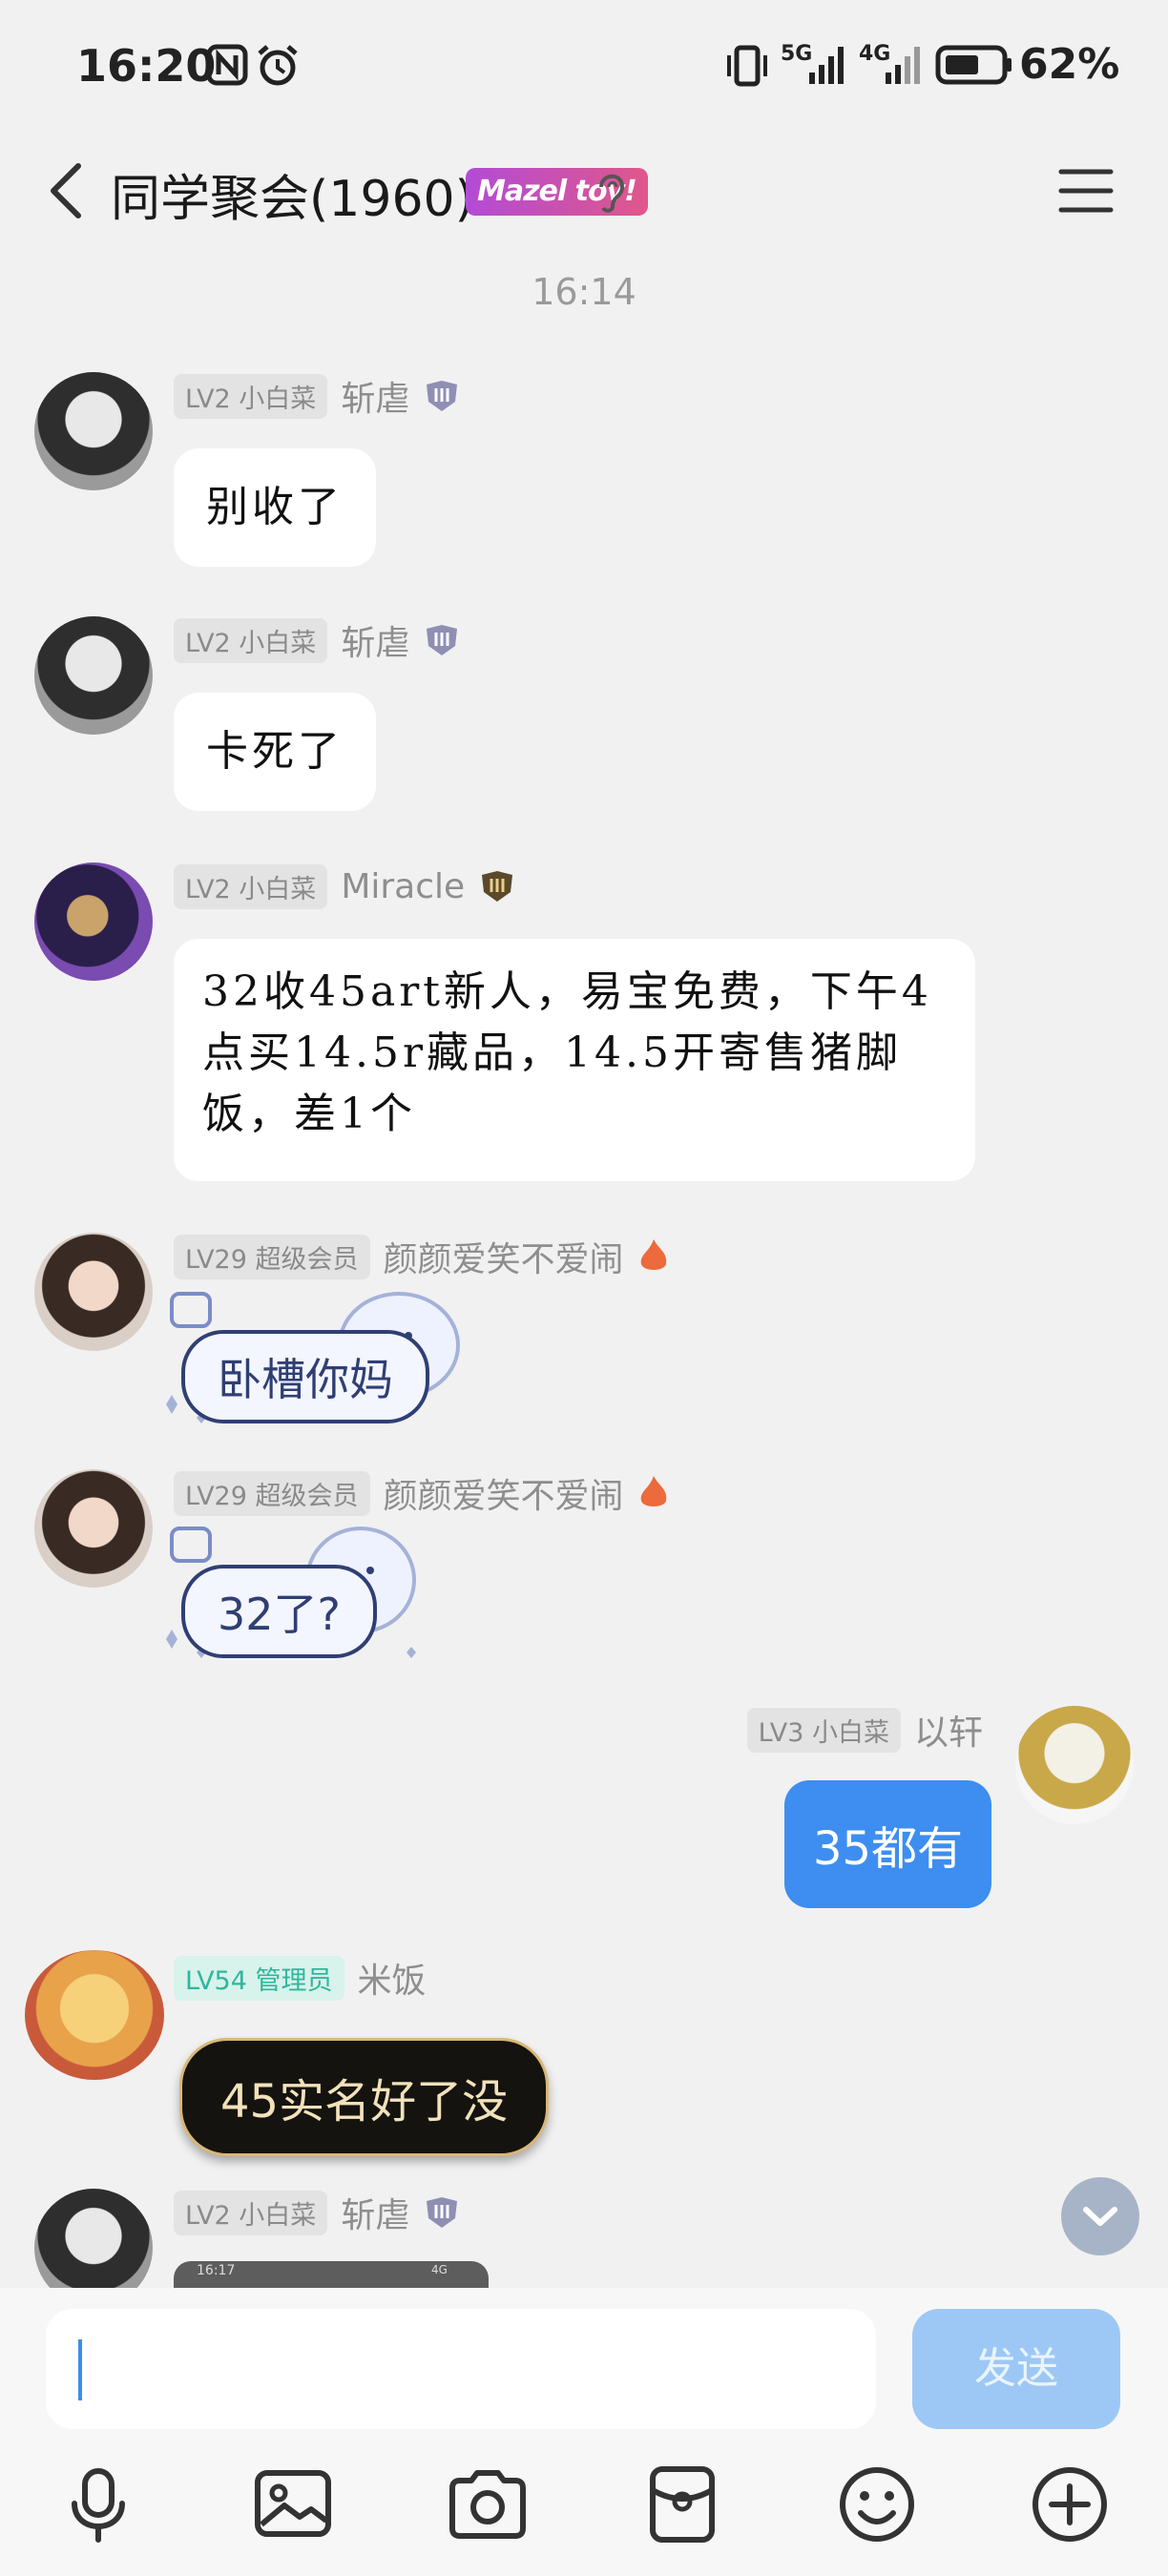 The width and height of the screenshot is (1168, 2576). Describe the element at coordinates (949, 1730) in the screenshot. I see `sender-name: 以轩` at that location.